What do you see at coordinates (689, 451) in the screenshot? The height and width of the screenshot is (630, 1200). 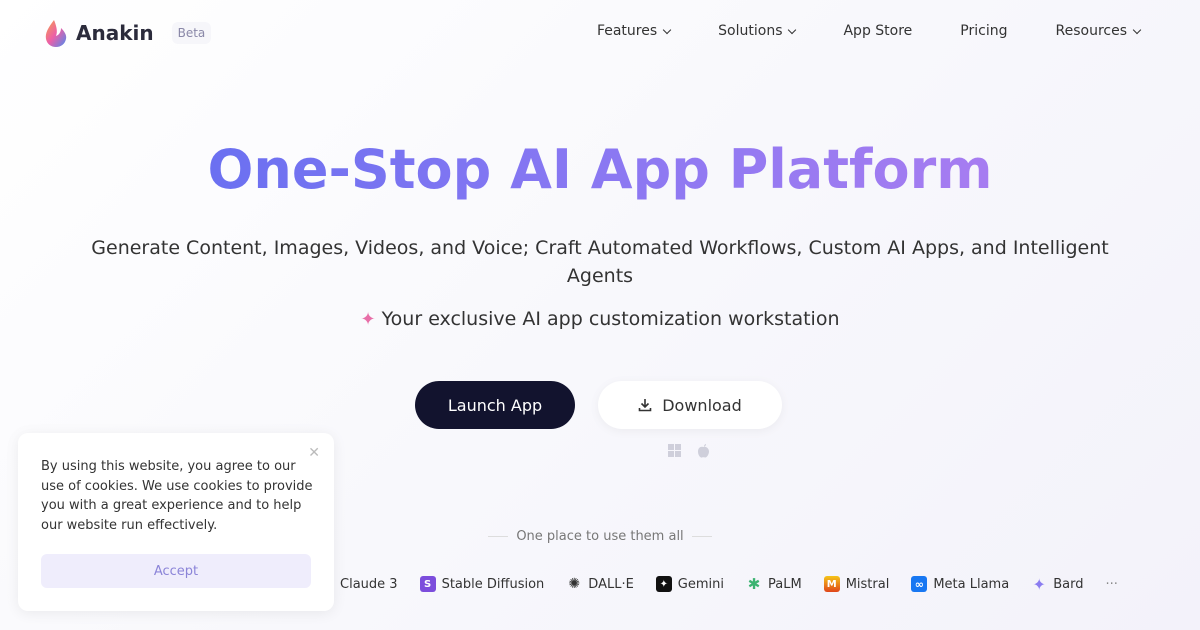 I see `platform-icons` at bounding box center [689, 451].